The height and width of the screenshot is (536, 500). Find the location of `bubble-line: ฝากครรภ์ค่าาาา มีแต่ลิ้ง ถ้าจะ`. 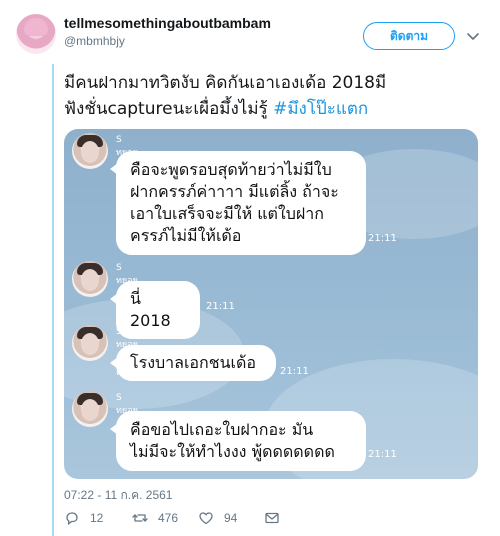

bubble-line: ฝากครรภ์ค่าาาา มีแต่ลิ้ง ถ้าจะ is located at coordinates (234, 191).